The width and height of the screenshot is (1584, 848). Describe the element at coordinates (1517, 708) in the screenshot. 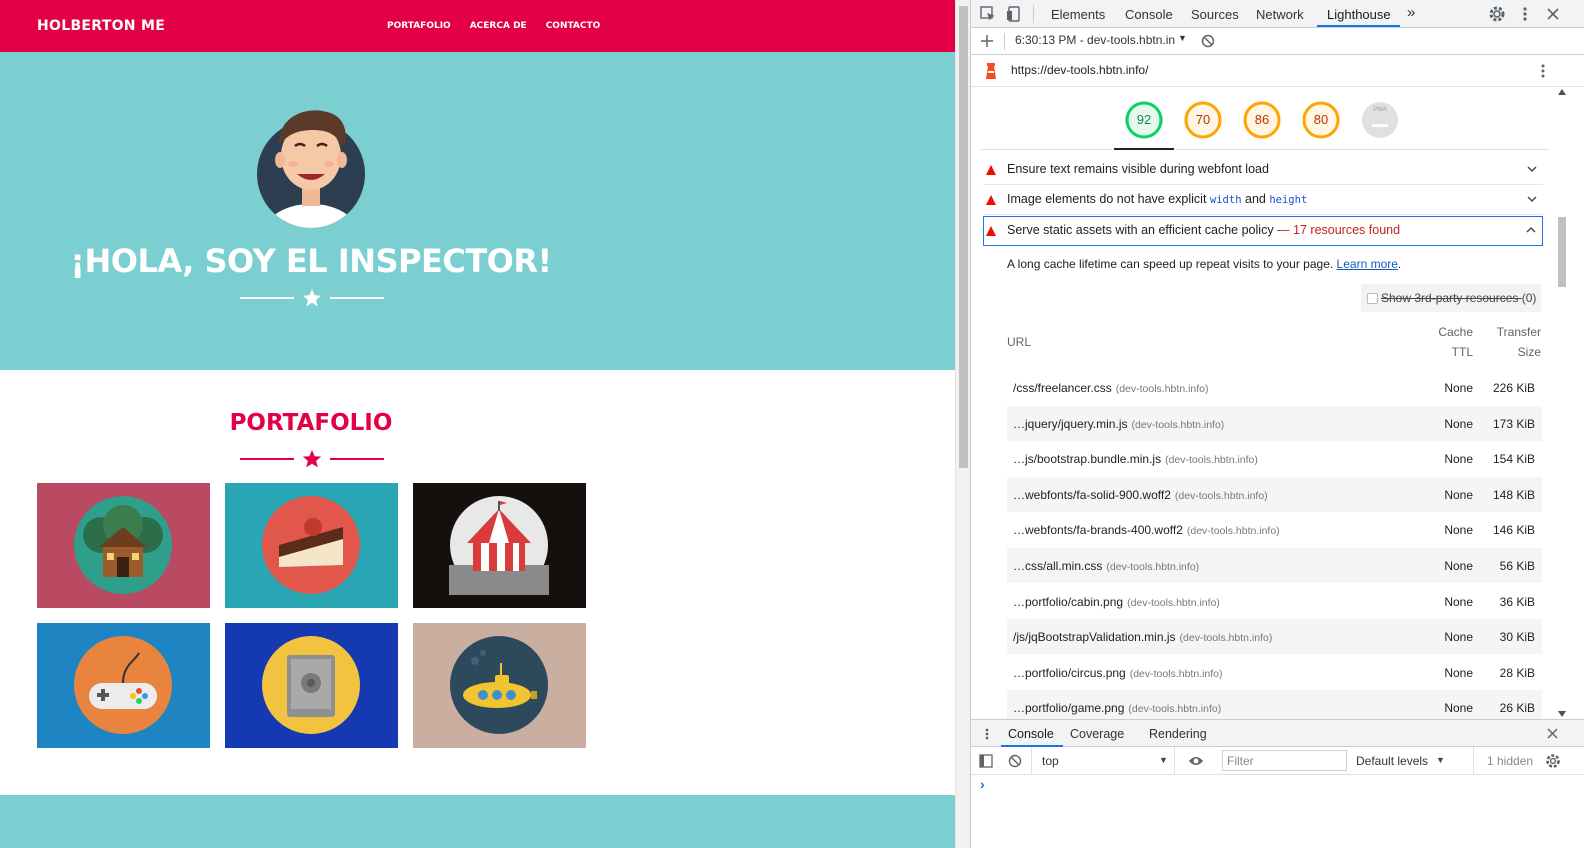

I see `resource-transfer-size: 26 KiB` at that location.